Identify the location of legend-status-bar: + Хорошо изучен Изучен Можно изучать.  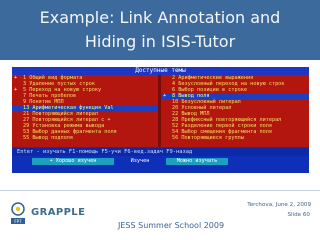
(160, 161).